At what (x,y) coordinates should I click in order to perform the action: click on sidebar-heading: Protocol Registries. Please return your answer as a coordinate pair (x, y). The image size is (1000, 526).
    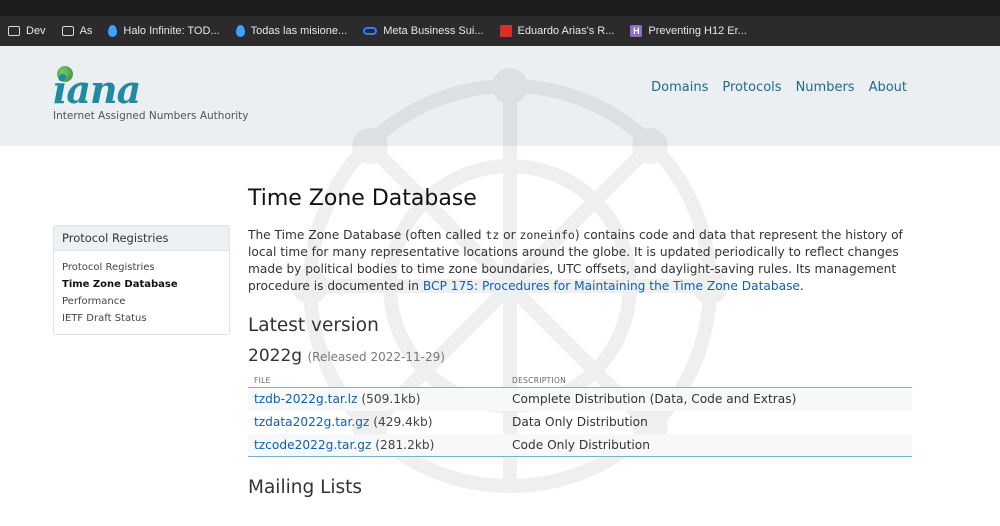
    Looking at the image, I should click on (141, 238).